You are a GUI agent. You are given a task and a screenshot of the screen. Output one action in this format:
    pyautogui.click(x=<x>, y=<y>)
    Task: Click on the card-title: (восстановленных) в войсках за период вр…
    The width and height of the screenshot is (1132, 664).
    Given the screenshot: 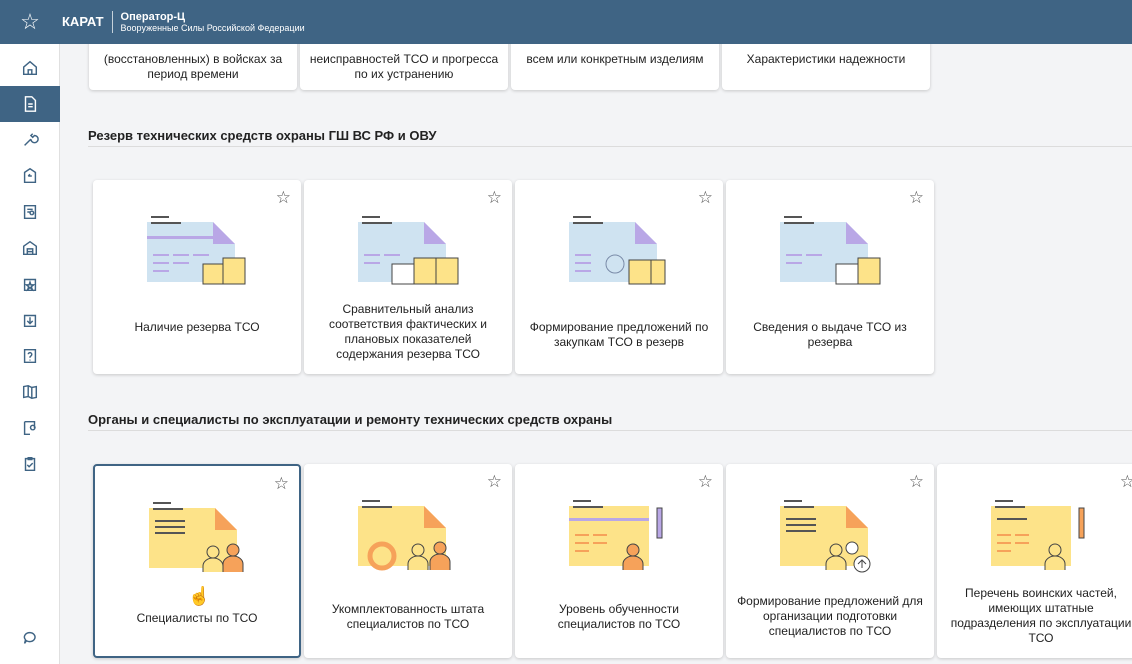 What is the action you would take?
    pyautogui.click(x=193, y=66)
    